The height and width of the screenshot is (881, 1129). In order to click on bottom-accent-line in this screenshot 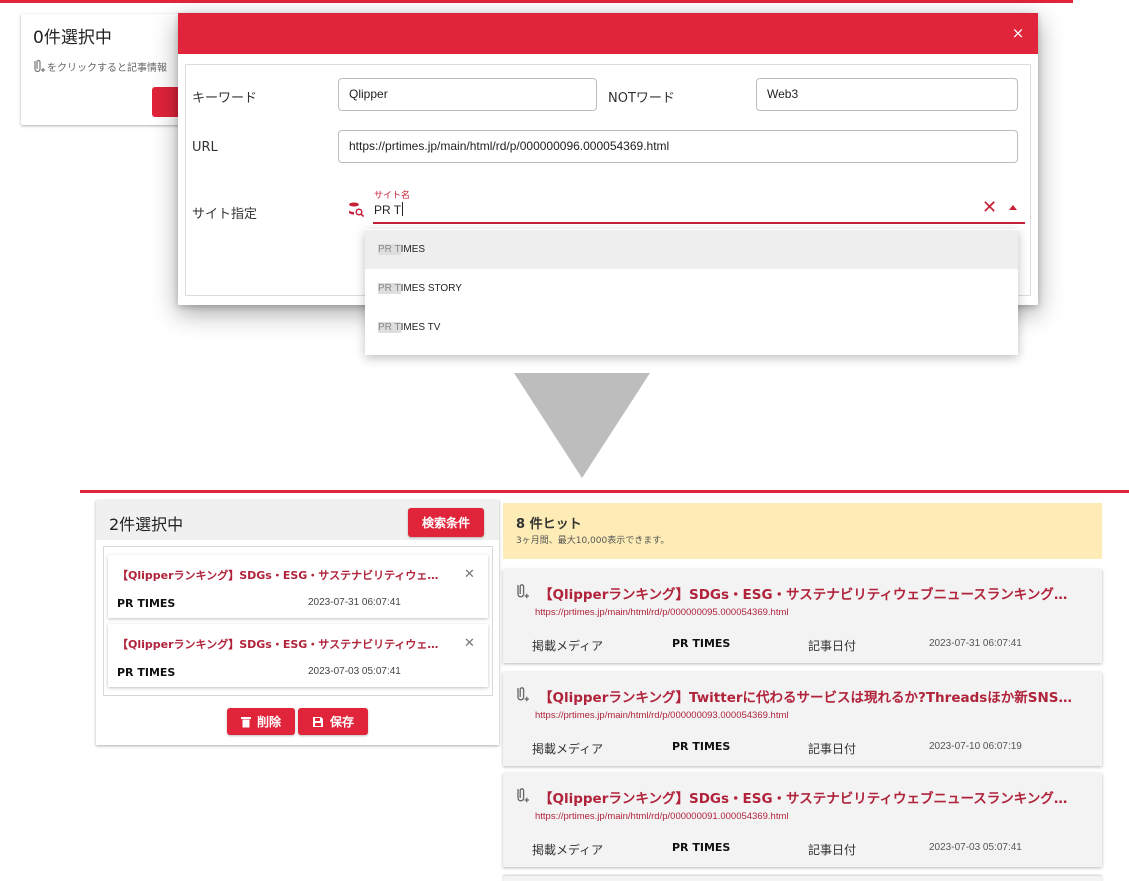, I will do `click(604, 491)`.